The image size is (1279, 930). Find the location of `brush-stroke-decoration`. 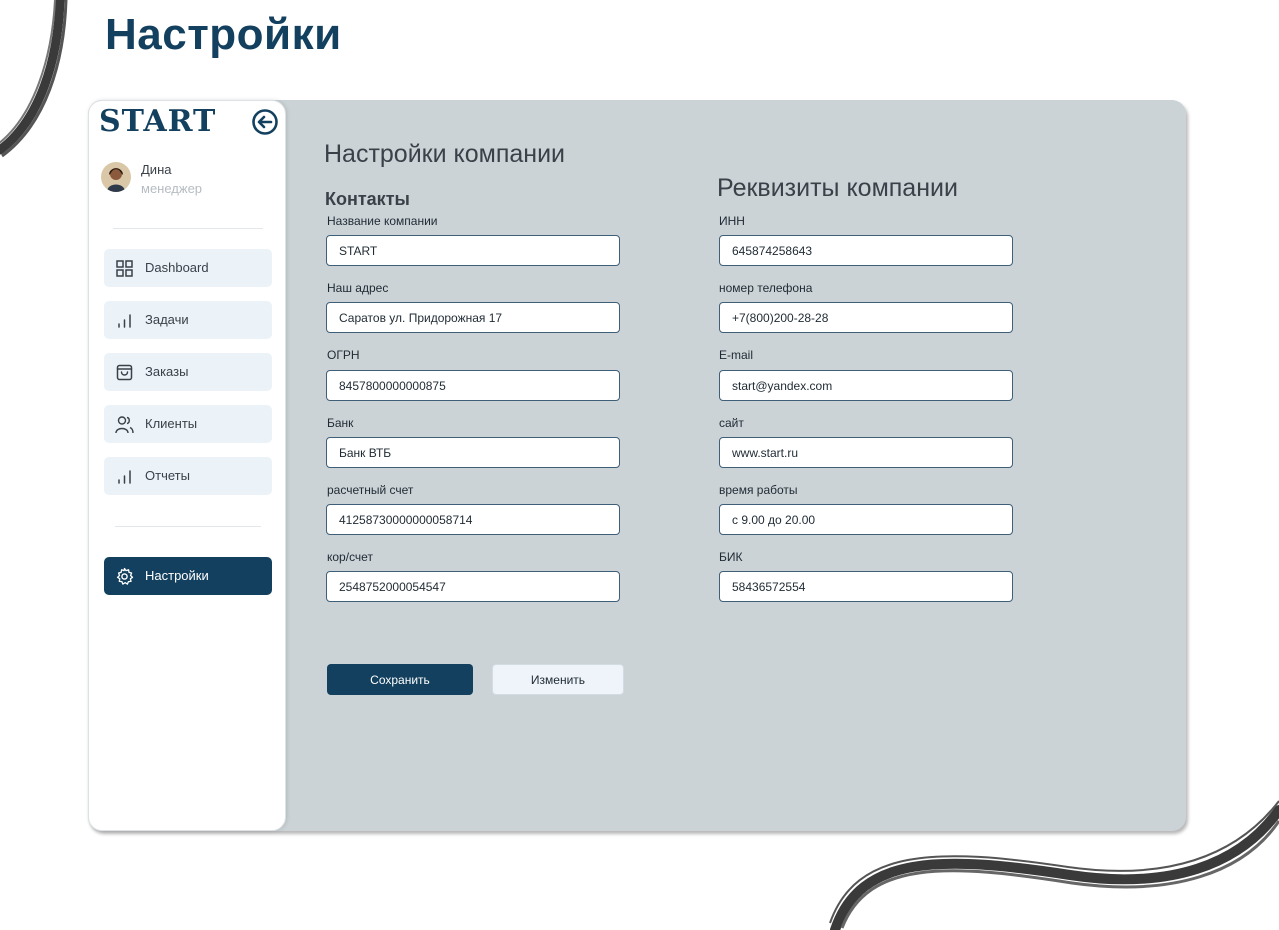

brush-stroke-decoration is located at coordinates (34, 79).